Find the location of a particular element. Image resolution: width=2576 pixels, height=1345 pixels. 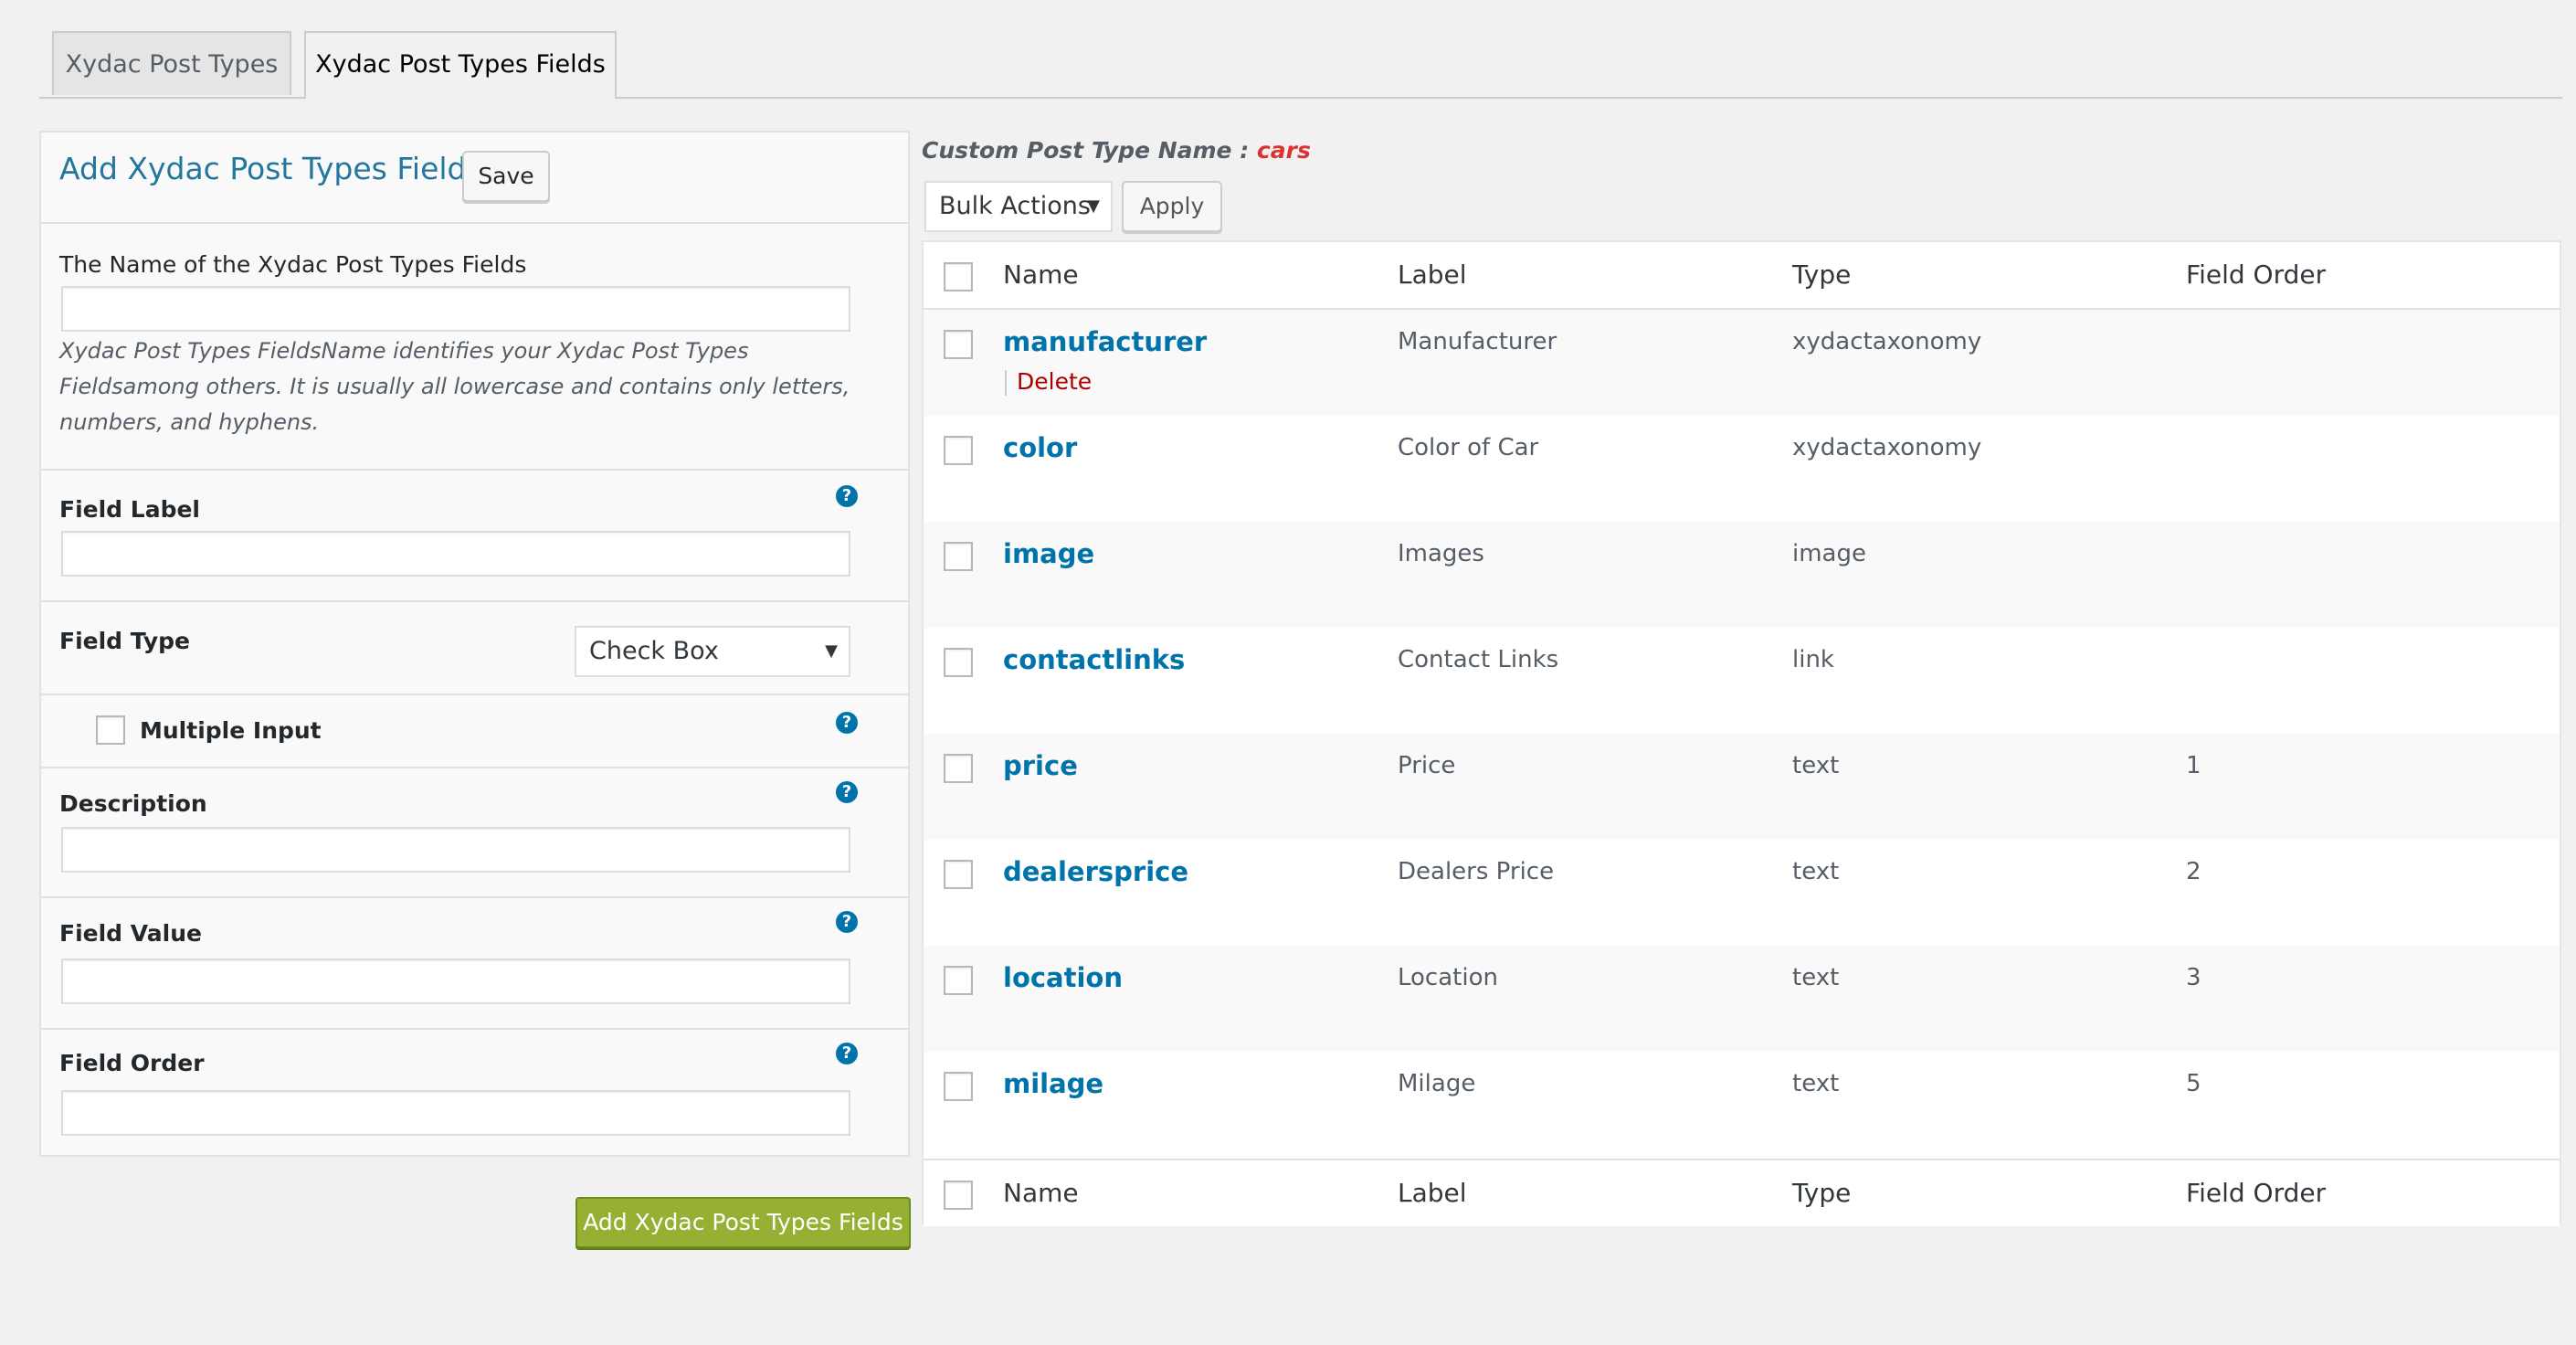

apply-button: Apply is located at coordinates (1172, 206).